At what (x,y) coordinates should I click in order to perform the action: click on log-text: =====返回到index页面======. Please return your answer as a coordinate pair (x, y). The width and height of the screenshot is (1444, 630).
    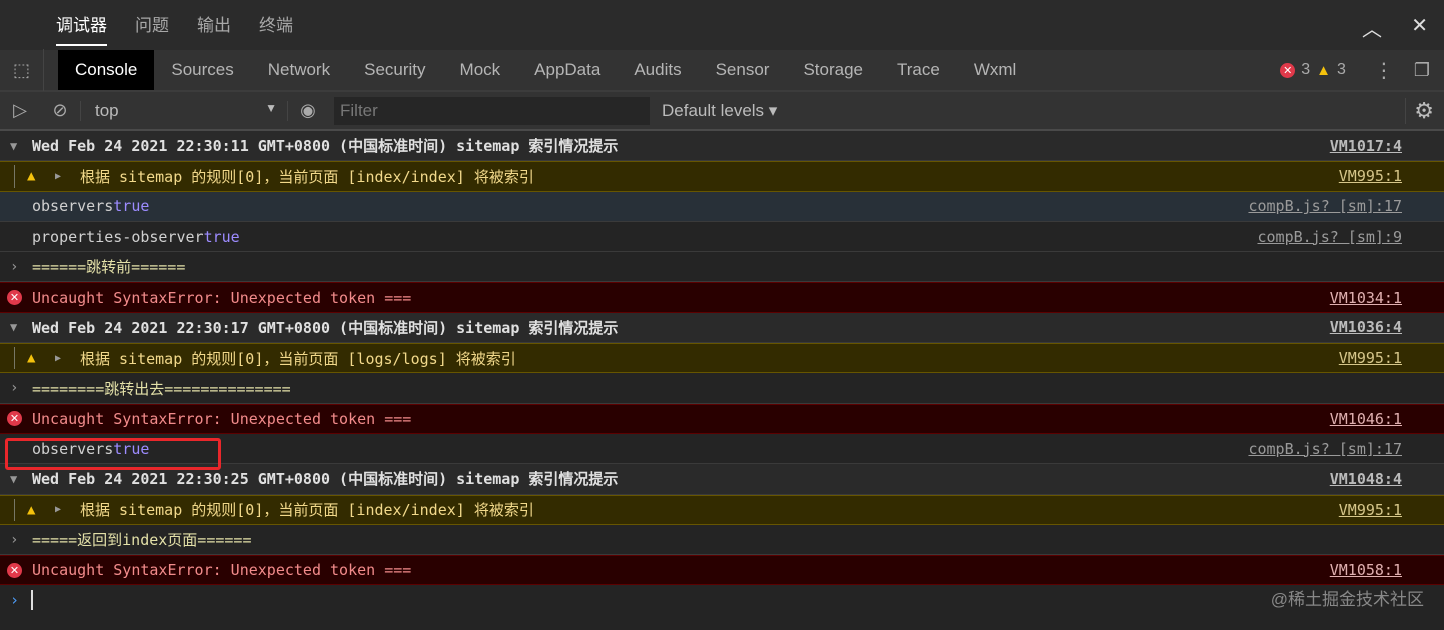
    Looking at the image, I should click on (142, 540).